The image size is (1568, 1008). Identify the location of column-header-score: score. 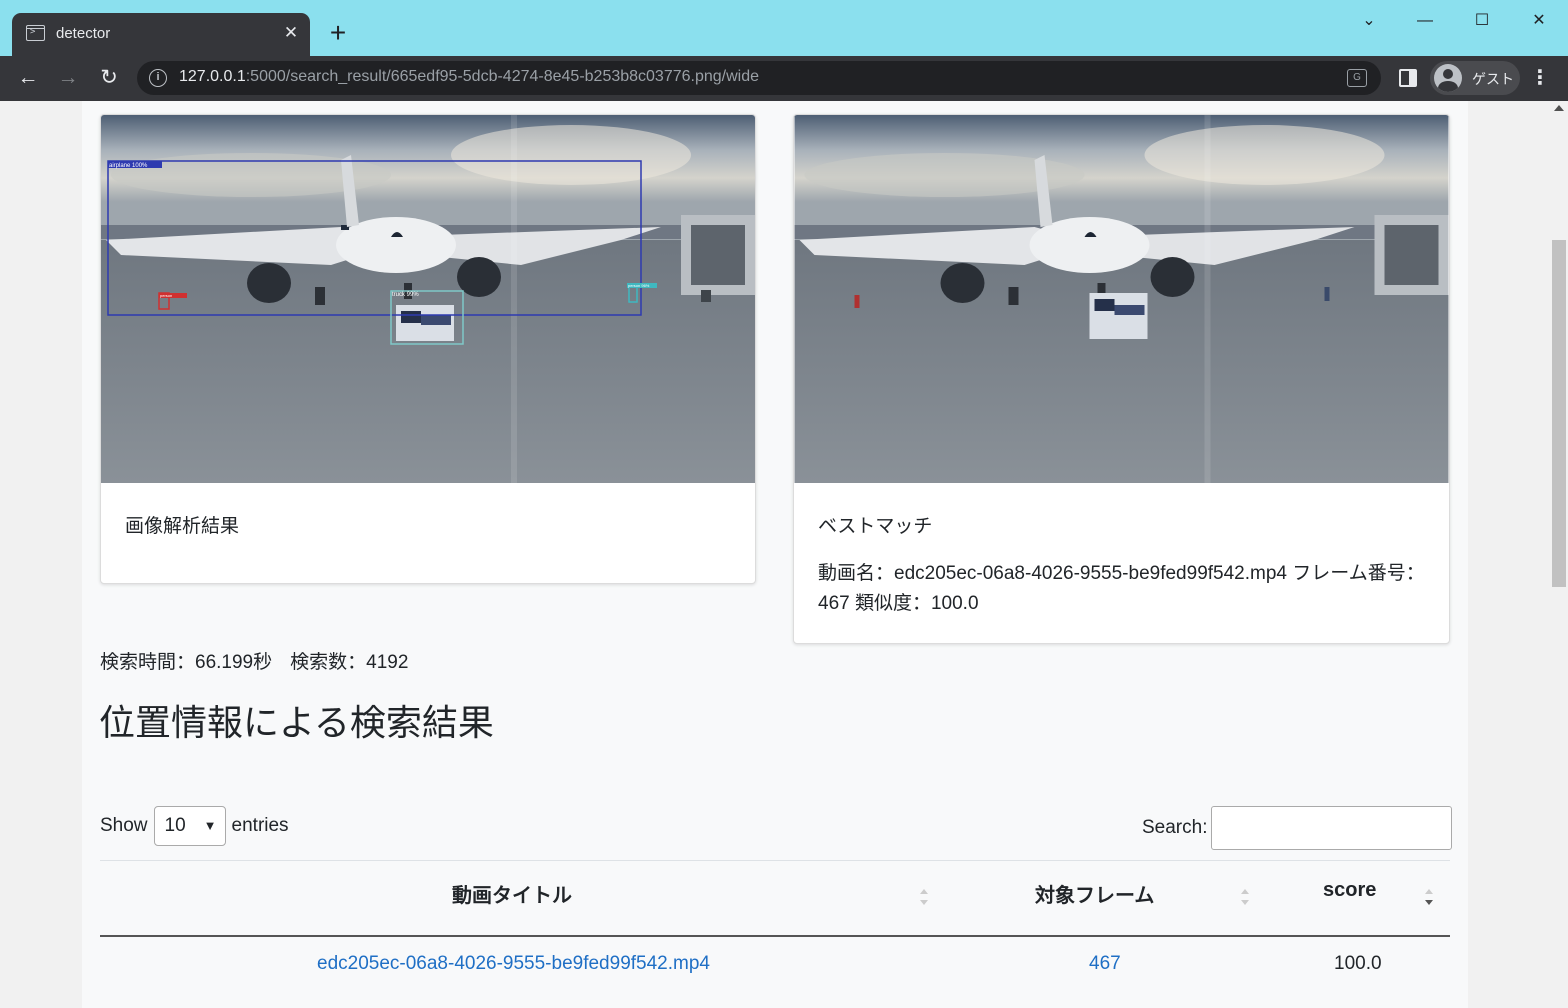
(1349, 890).